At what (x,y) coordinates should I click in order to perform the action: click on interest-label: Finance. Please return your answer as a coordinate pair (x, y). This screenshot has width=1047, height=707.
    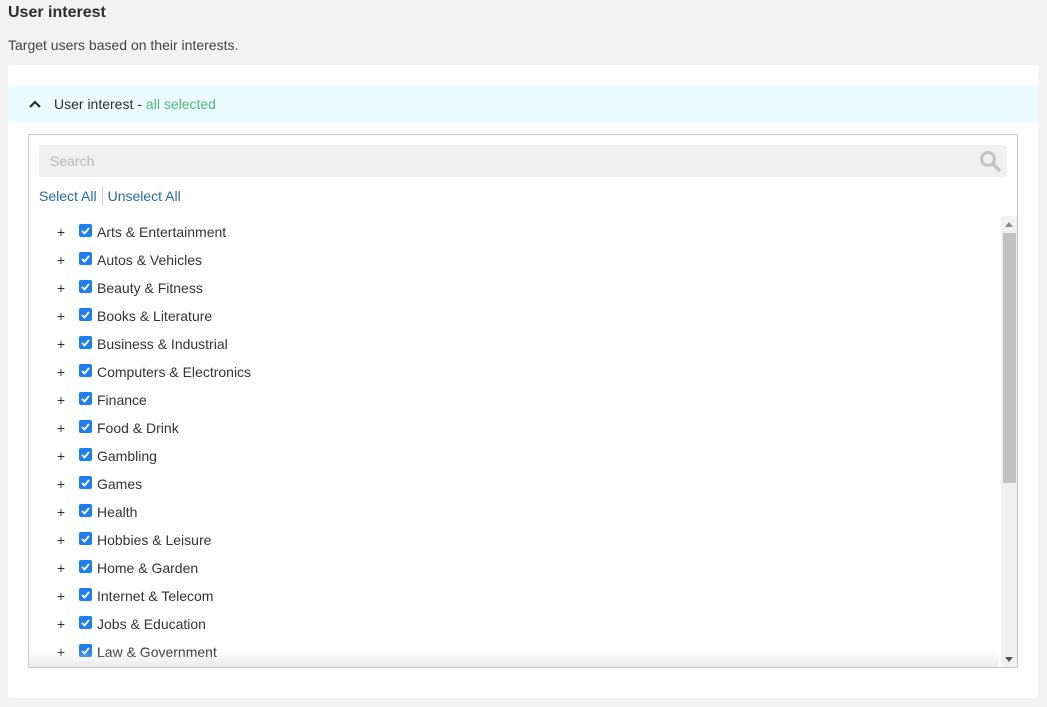
    Looking at the image, I should click on (122, 400).